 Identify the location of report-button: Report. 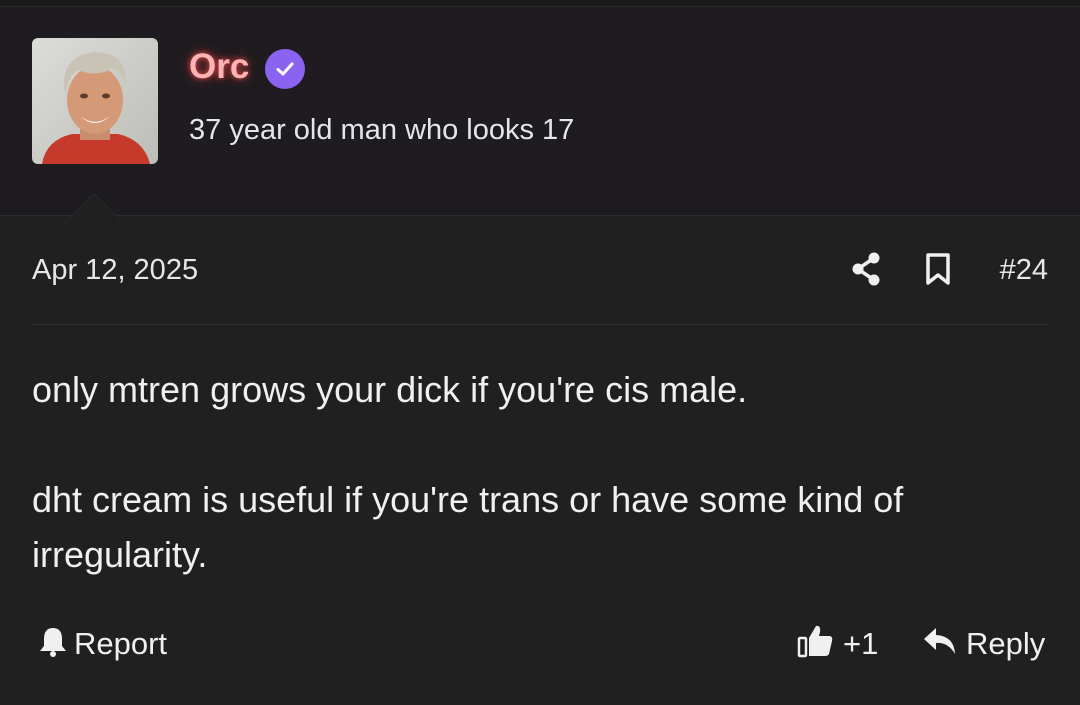
(102, 643).